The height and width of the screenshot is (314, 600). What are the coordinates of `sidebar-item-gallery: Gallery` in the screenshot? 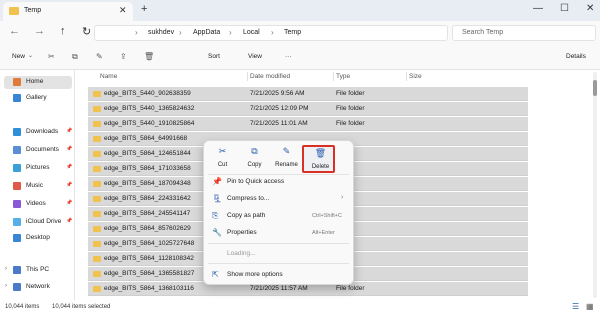 It's located at (38, 98).